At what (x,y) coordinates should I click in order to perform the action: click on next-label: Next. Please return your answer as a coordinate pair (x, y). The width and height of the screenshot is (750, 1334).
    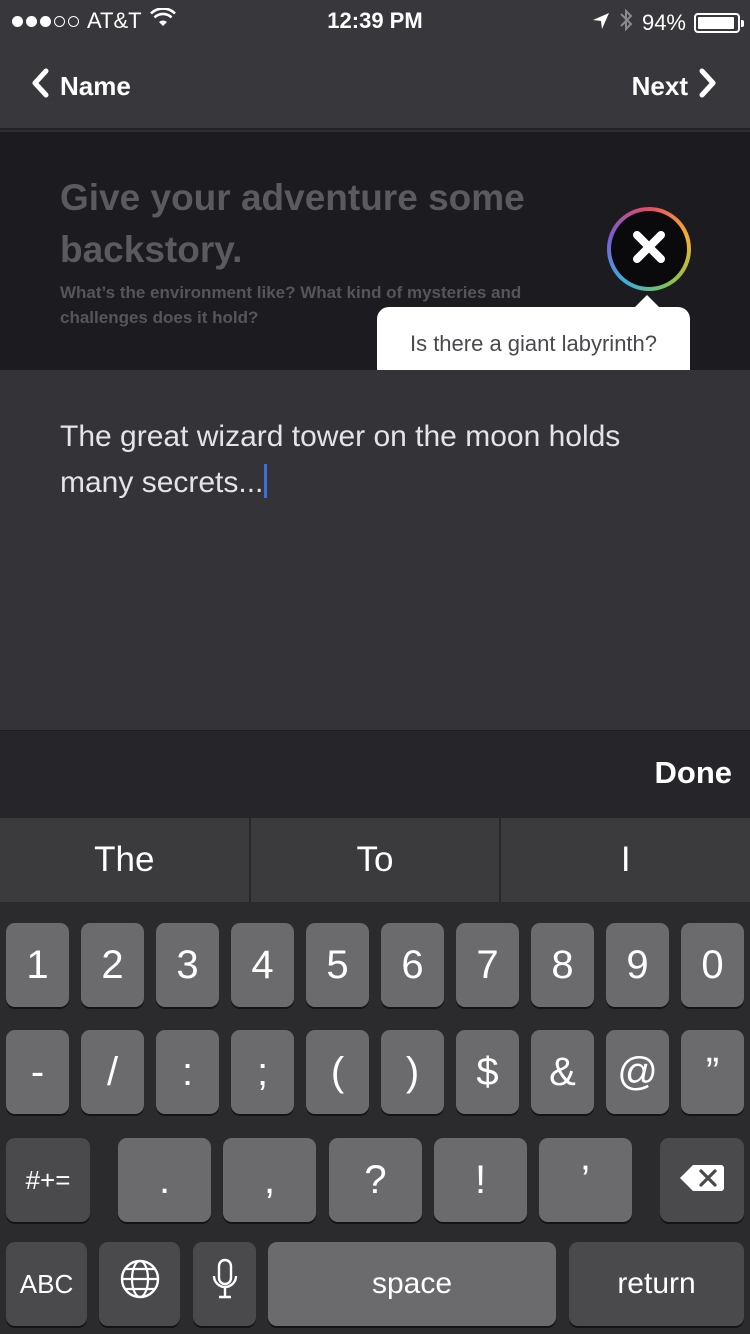
    Looking at the image, I should click on (659, 86).